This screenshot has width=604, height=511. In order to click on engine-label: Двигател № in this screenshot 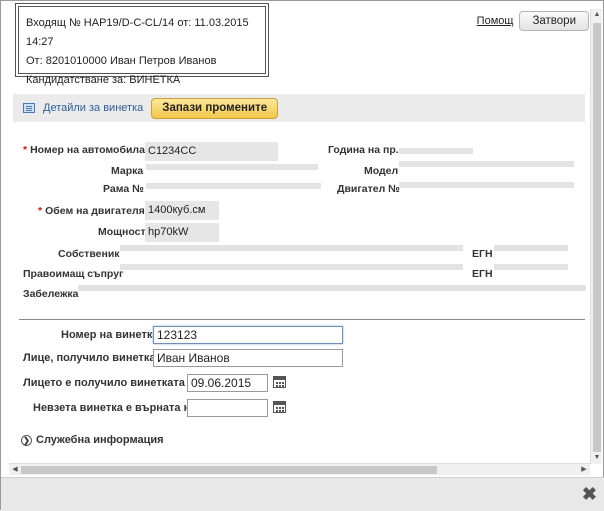, I will do `click(368, 189)`.